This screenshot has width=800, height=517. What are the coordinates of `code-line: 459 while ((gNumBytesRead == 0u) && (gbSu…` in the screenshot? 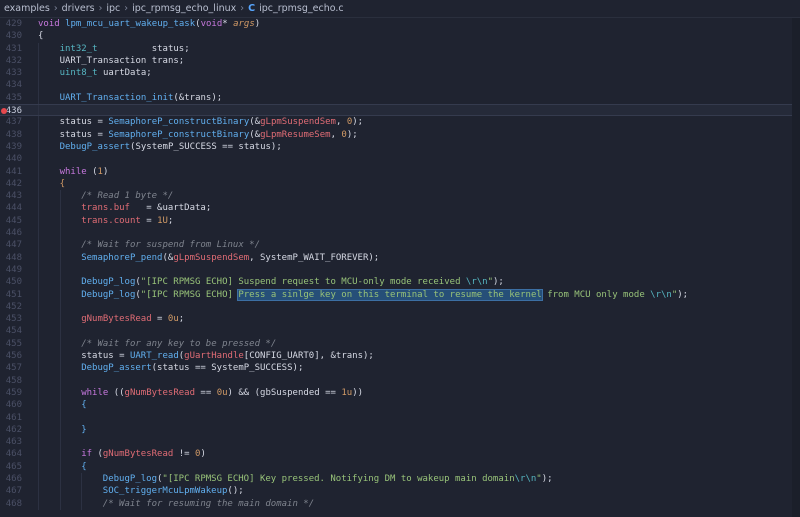 It's located at (400, 393).